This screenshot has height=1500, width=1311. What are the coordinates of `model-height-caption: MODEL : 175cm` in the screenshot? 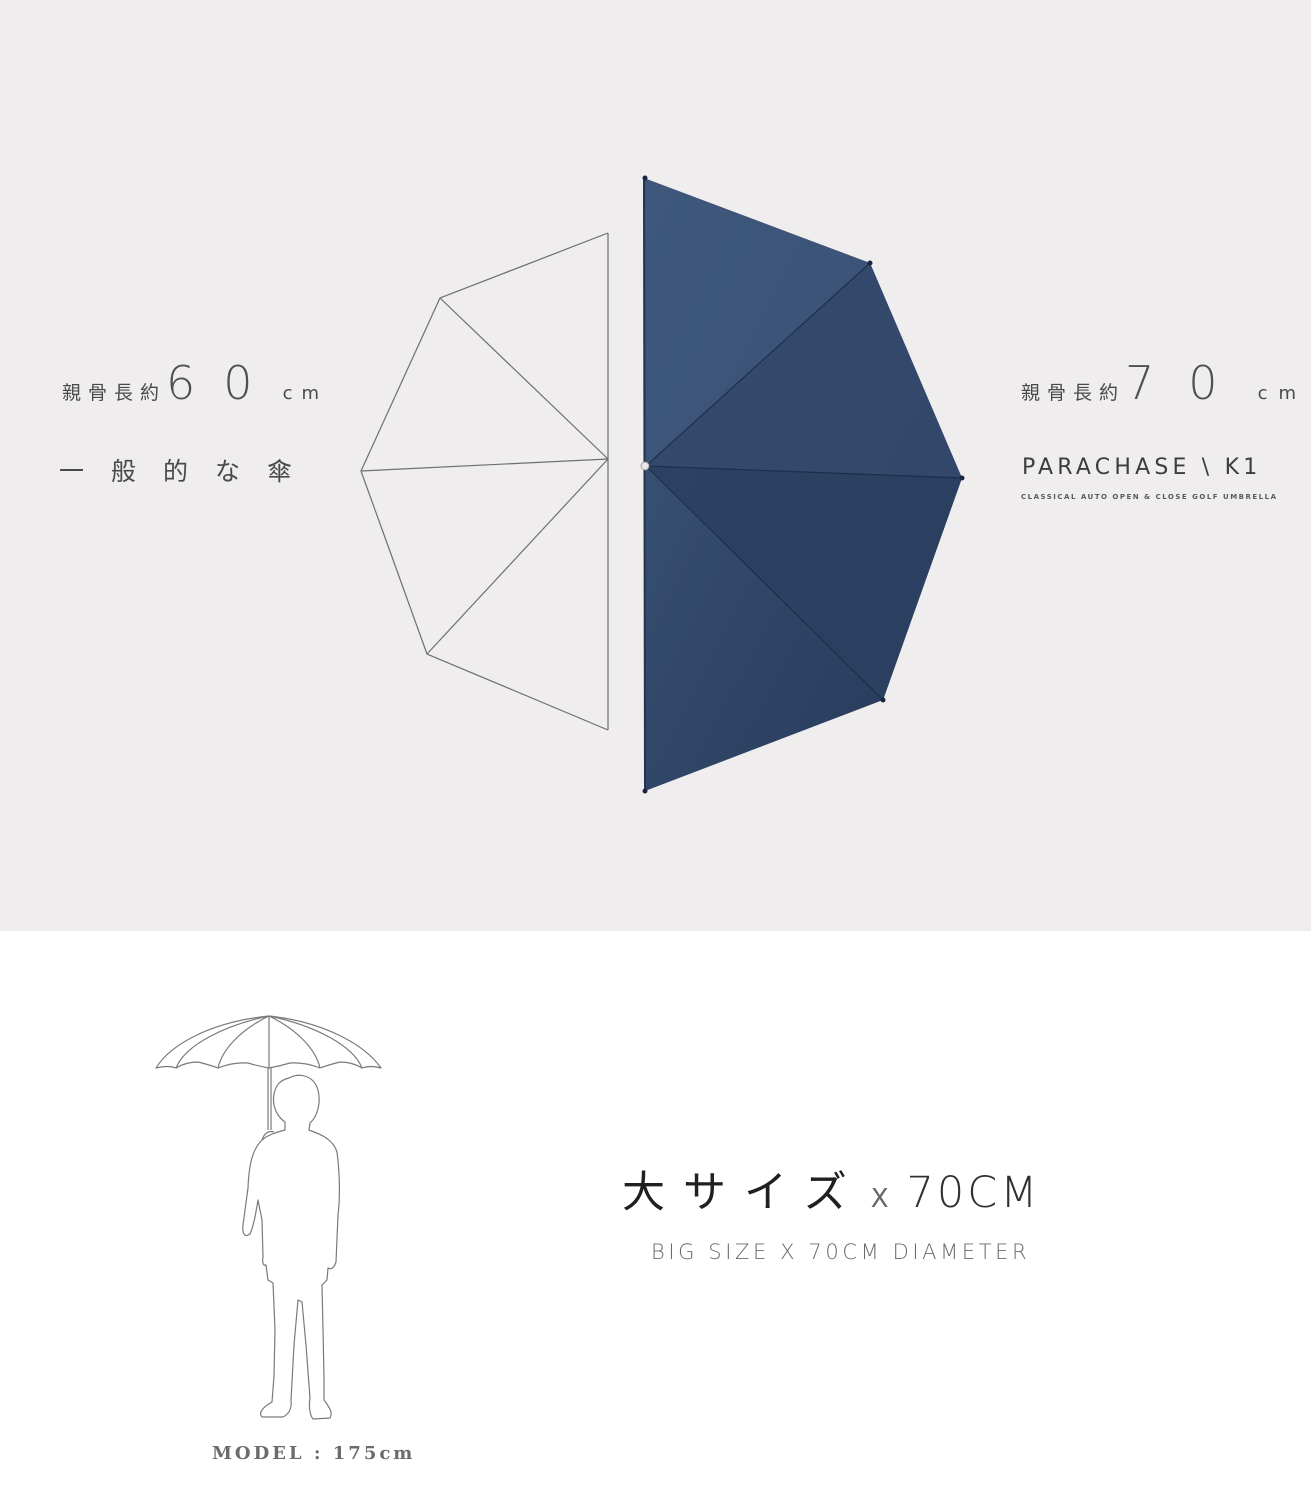 It's located at (314, 1453).